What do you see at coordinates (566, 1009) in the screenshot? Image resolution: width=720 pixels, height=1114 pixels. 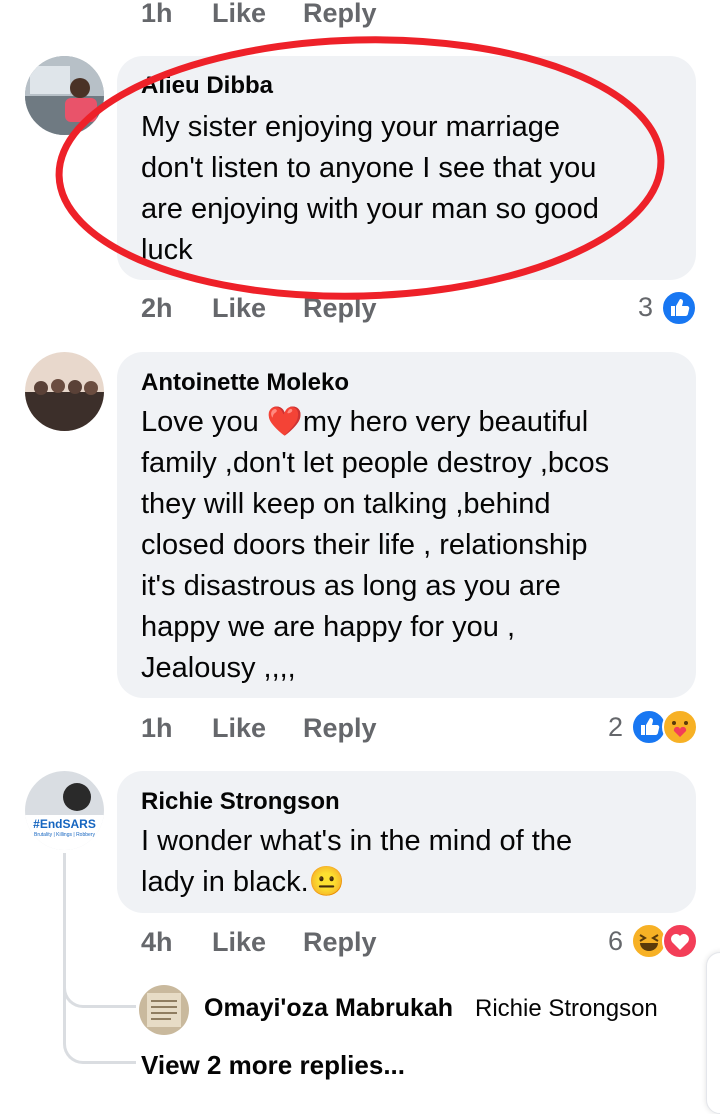 I see `reply-mention: Richie Strongson` at bounding box center [566, 1009].